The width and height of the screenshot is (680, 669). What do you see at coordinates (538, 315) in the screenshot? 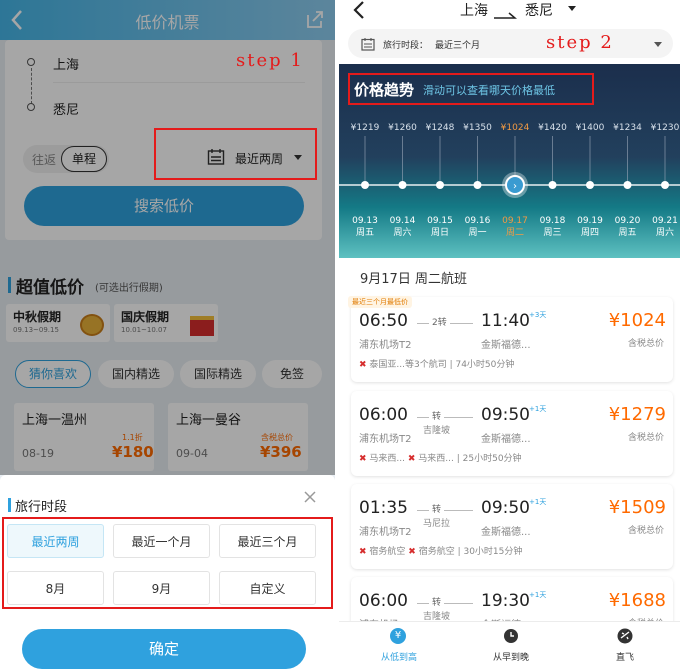
I see `next-day-badge: +3天` at bounding box center [538, 315].